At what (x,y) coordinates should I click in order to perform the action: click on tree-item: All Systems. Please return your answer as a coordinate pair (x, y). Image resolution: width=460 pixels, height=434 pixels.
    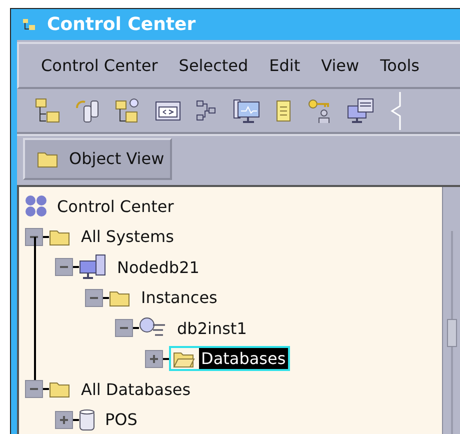
    Looking at the image, I should click on (127, 237).